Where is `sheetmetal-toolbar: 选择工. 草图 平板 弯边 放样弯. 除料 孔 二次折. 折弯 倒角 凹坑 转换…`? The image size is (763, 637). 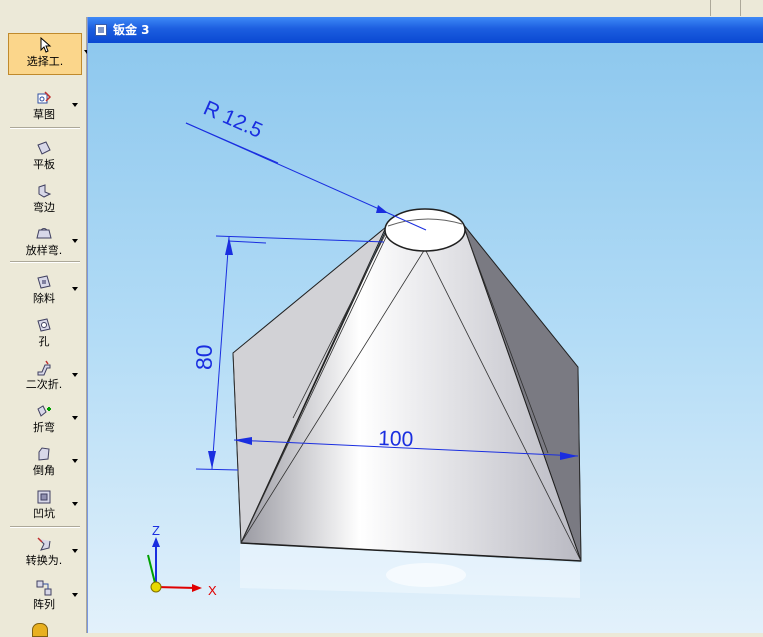
sheetmetal-toolbar: 选择工. 草图 平板 弯边 放样弯. 除料 孔 二次折. 折弯 倒角 凹坑 转换… is located at coordinates (45, 327).